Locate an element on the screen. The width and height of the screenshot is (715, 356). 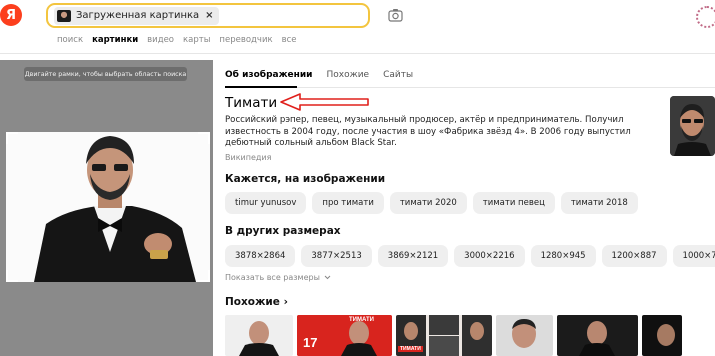
nav-tab-5: все is located at coordinates (289, 40).